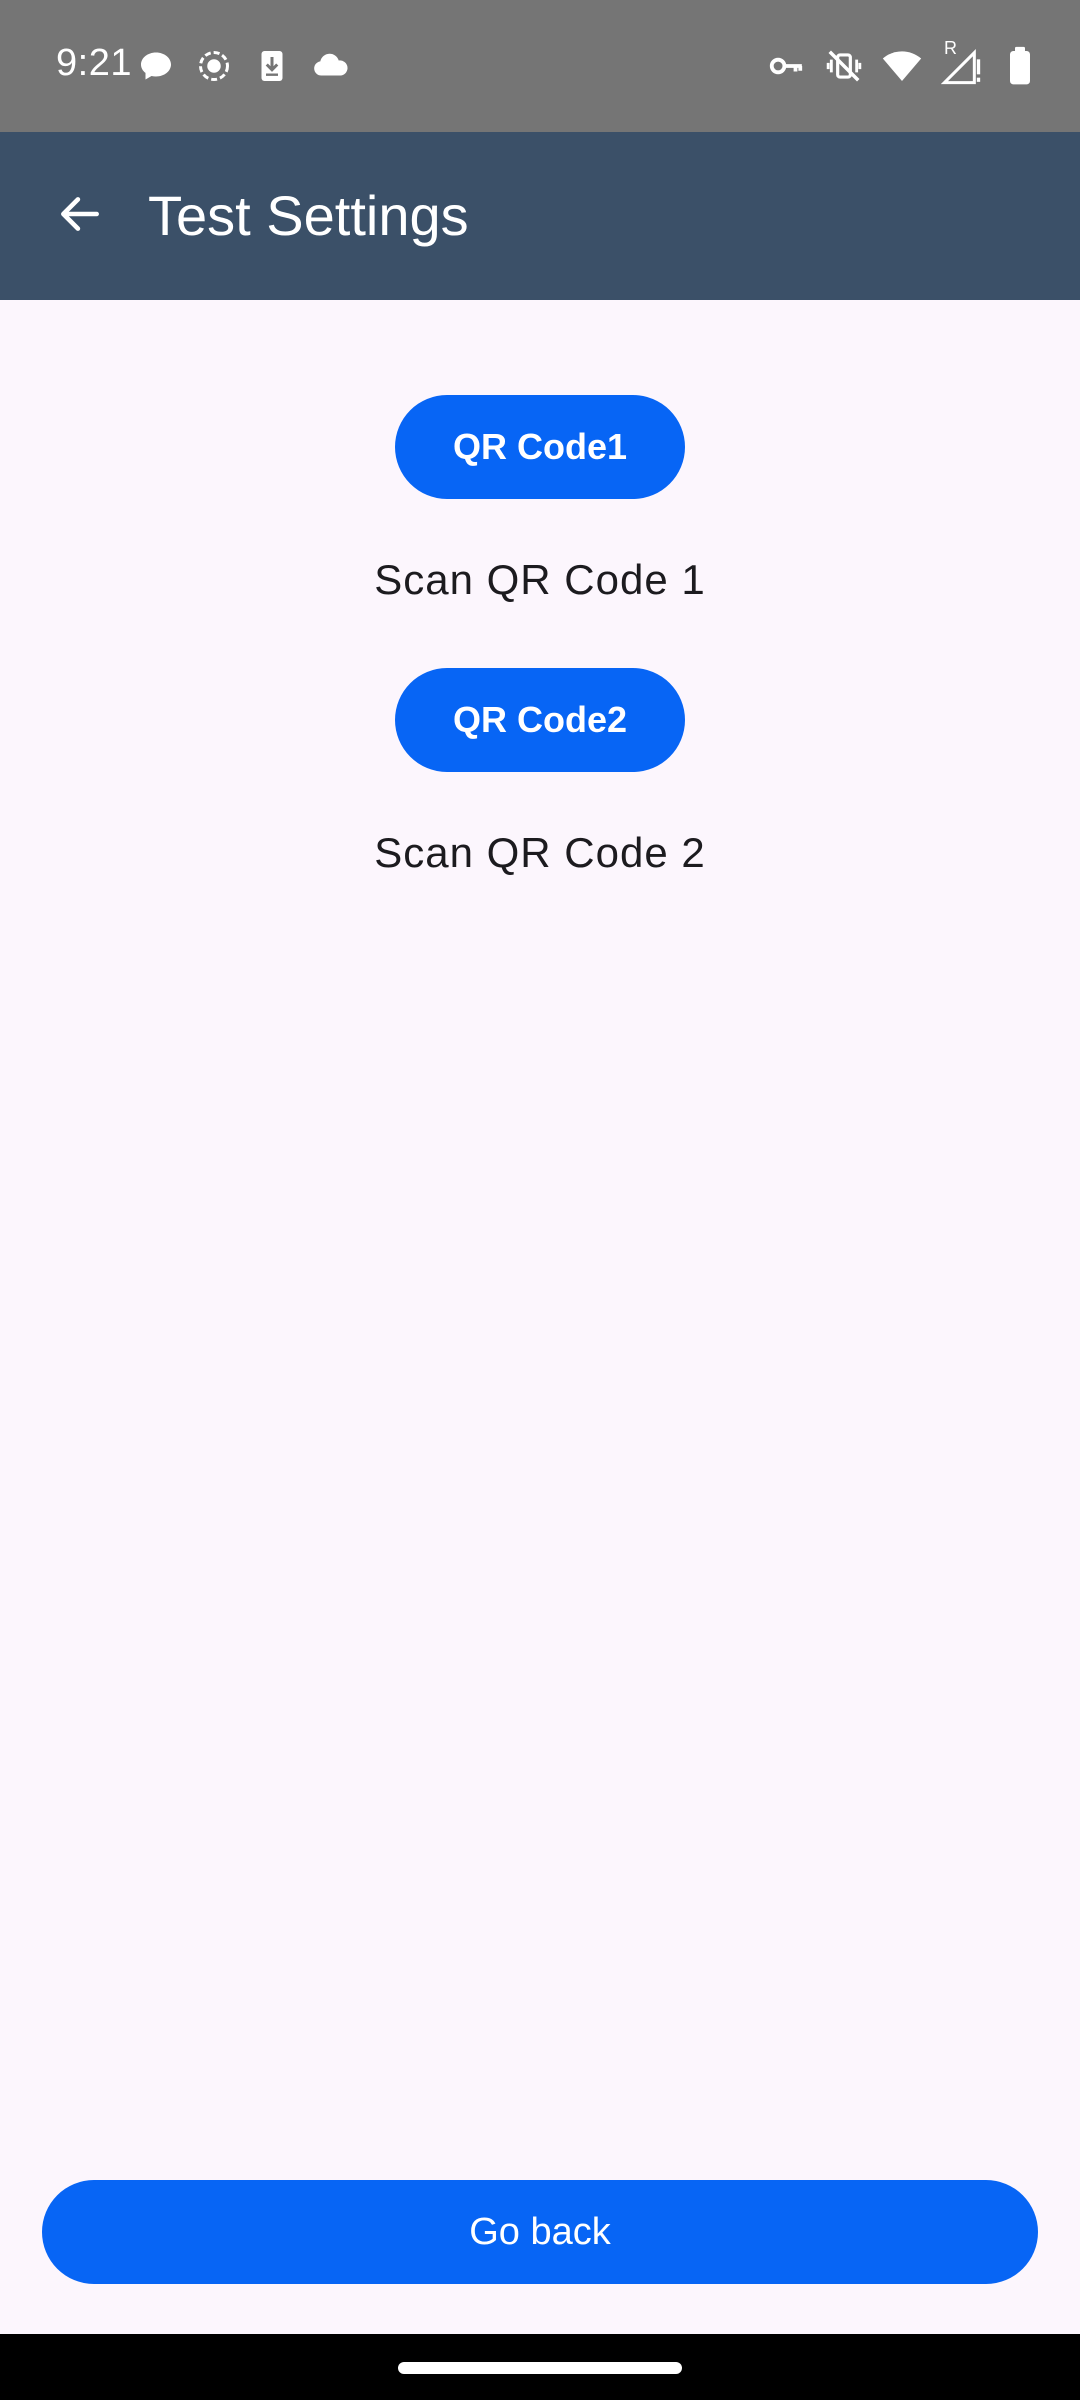 This screenshot has width=1080, height=2400. I want to click on signal-roaming-icon: R, so click(961, 62).